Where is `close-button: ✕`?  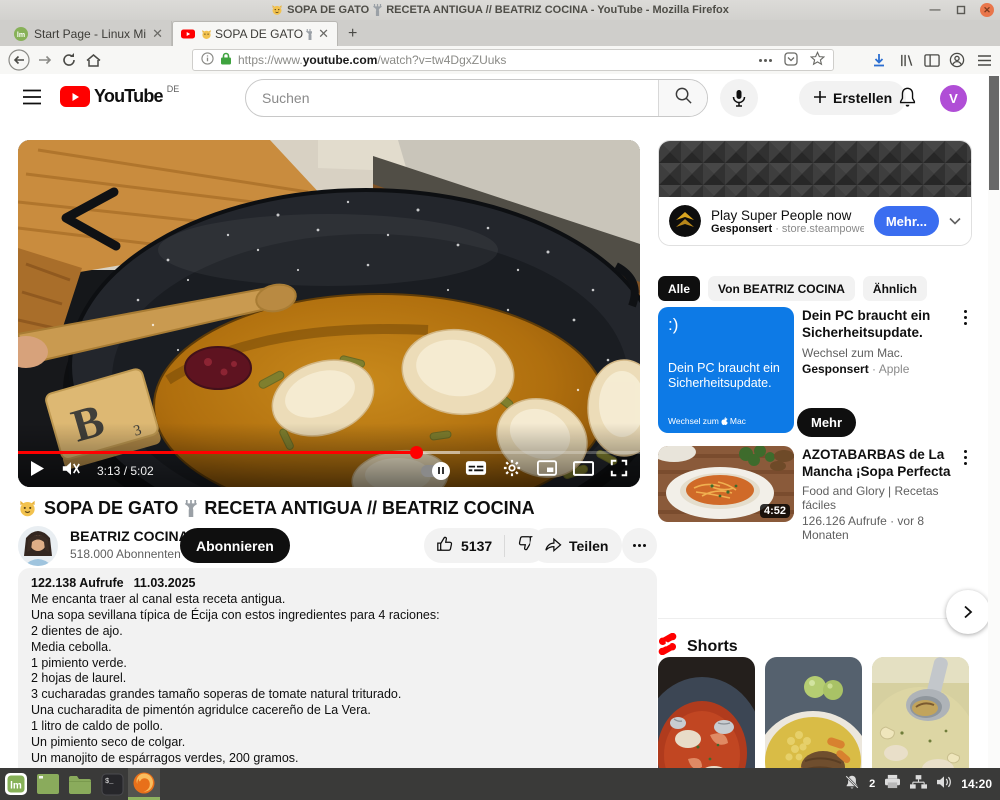 close-button: ✕ is located at coordinates (987, 10).